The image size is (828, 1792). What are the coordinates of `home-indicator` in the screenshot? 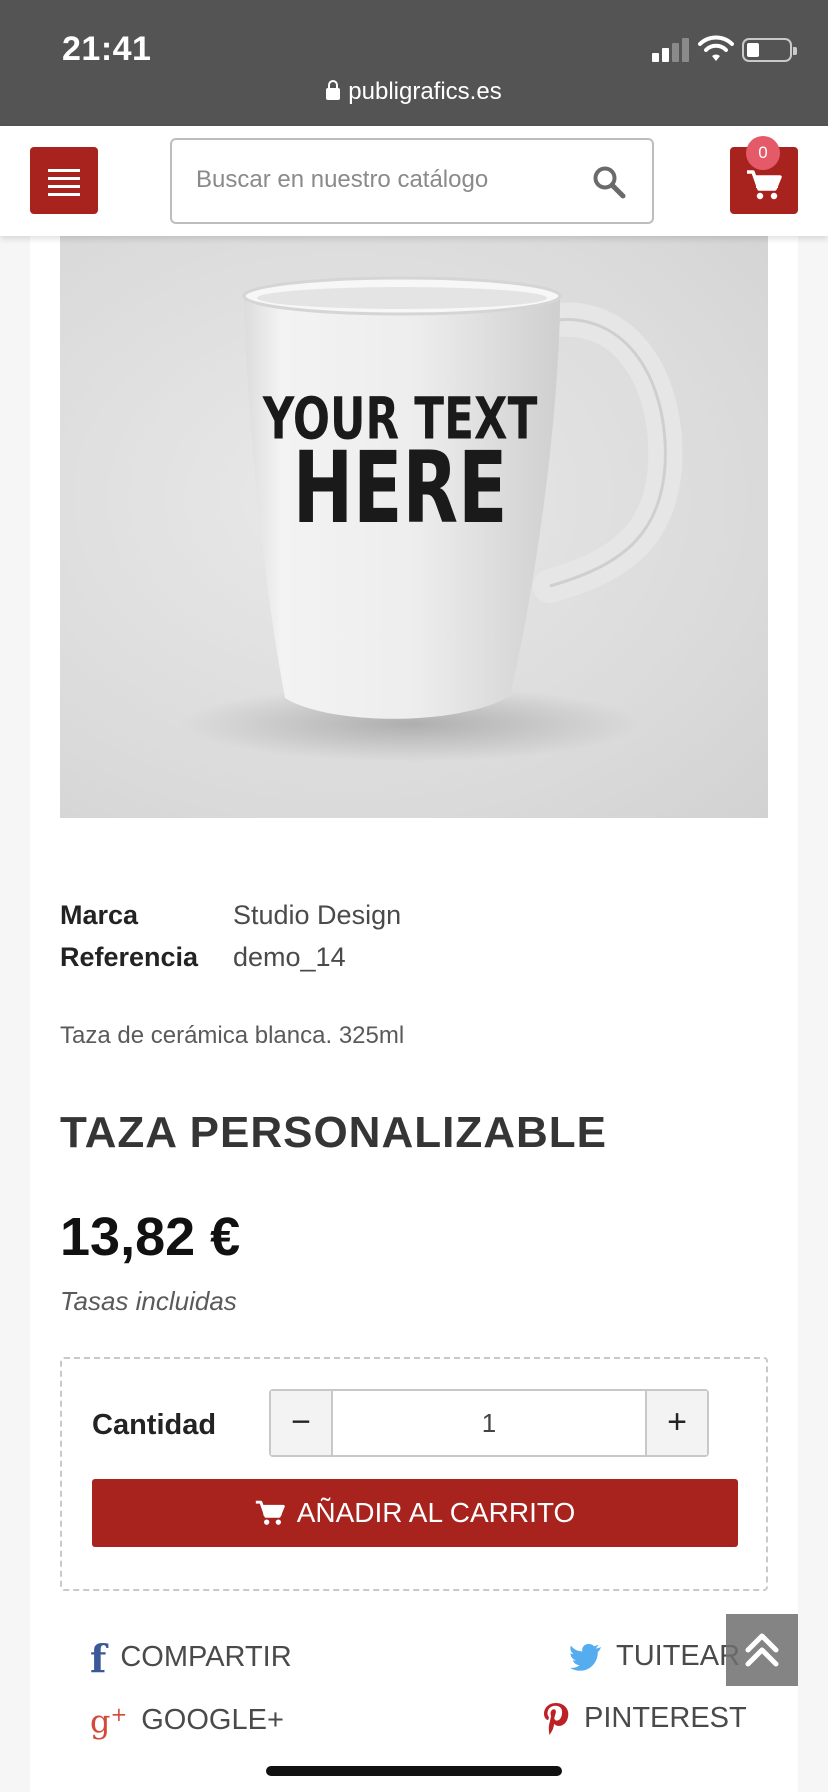 It's located at (414, 1771).